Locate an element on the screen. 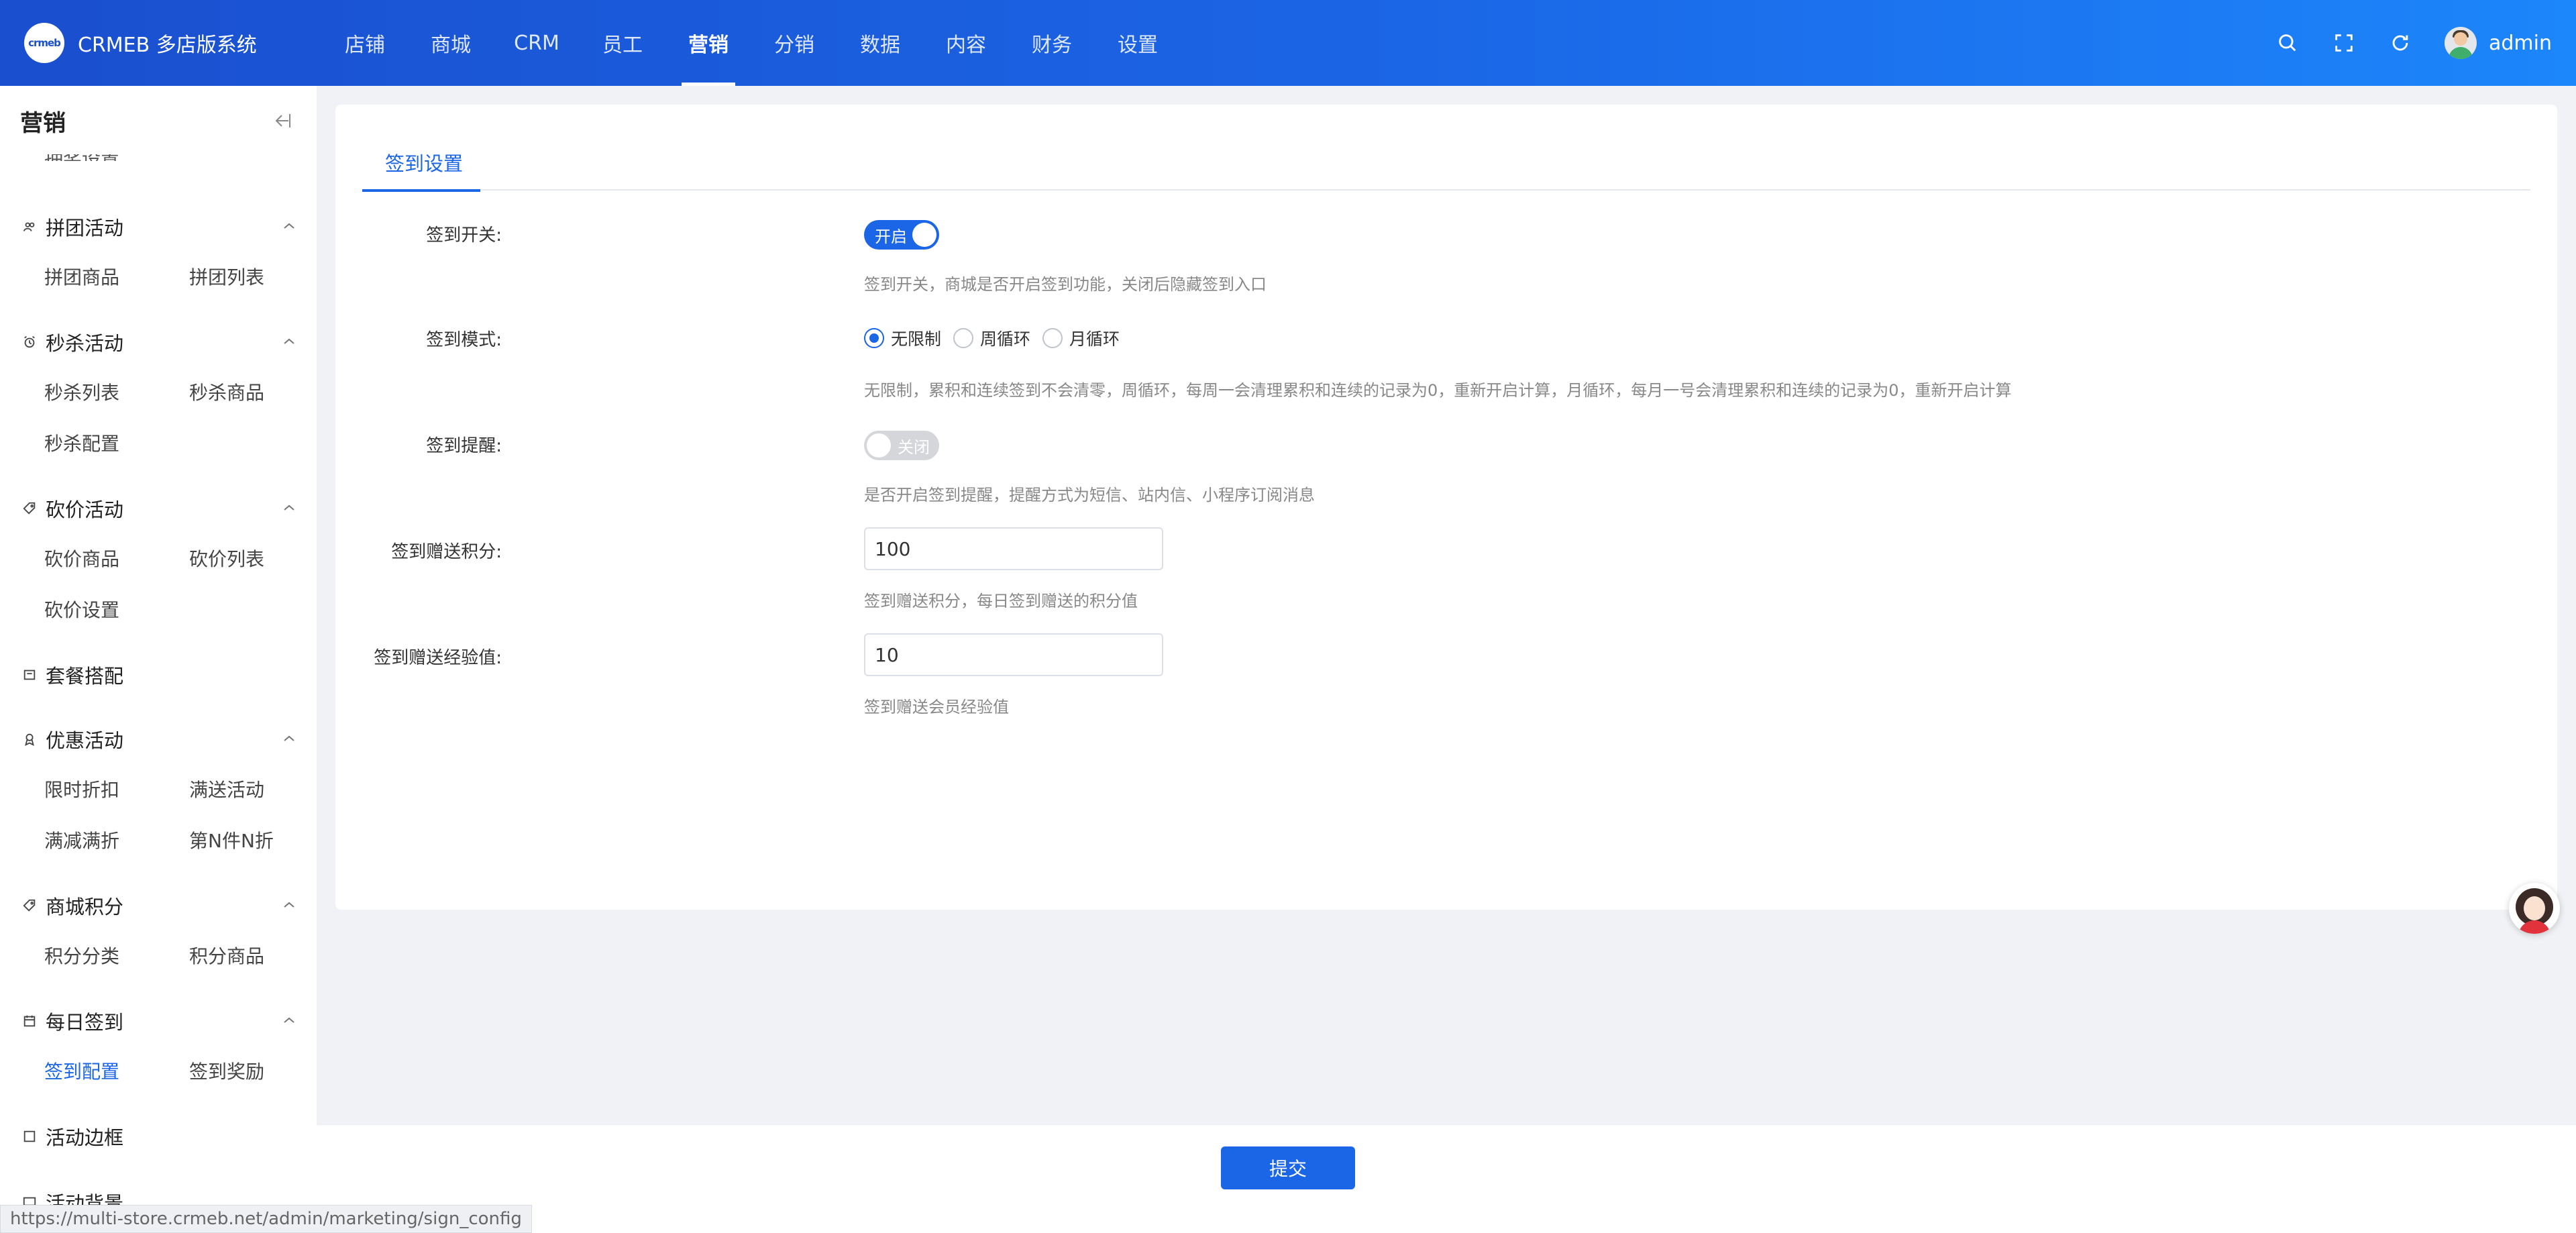 The height and width of the screenshot is (1233, 2576). sign-remind-label: 签到提醒: is located at coordinates (464, 446).